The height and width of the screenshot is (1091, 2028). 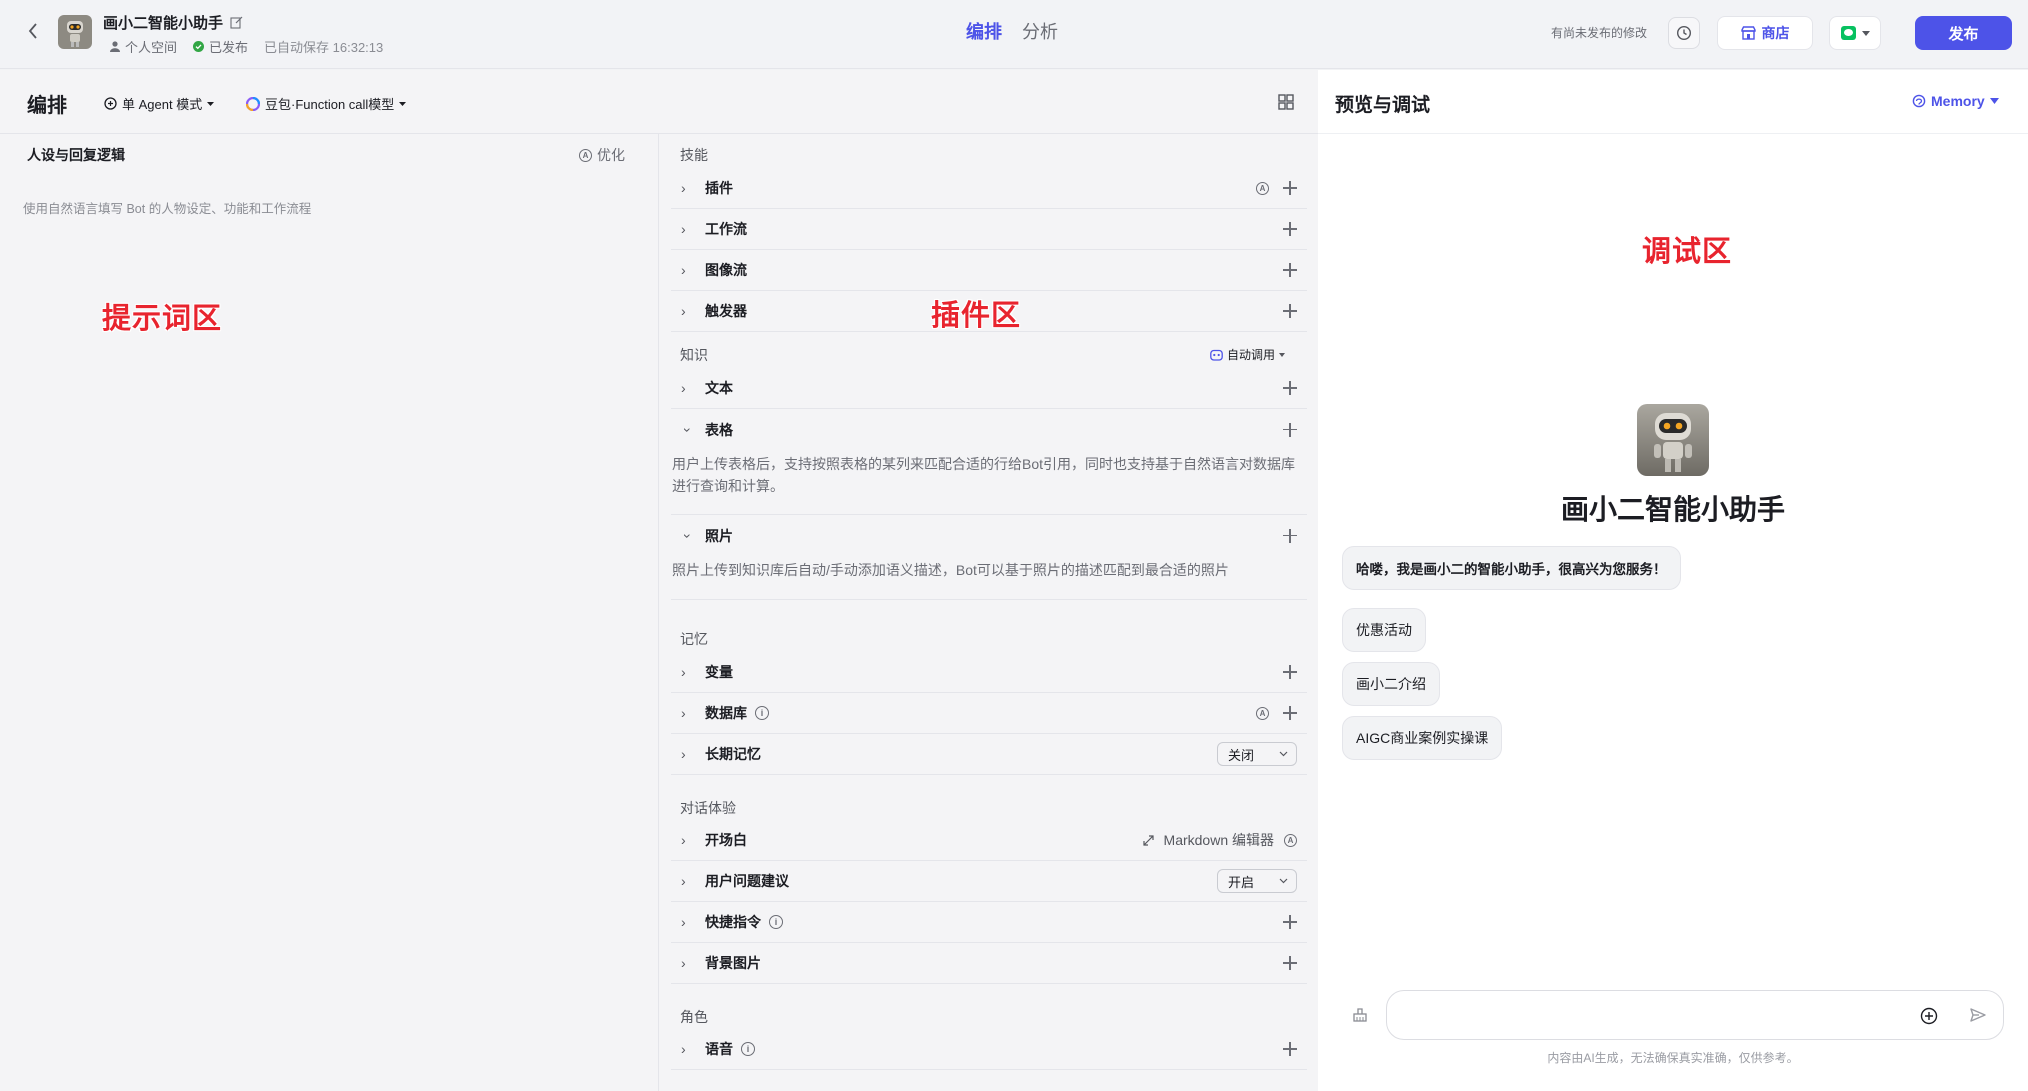 I want to click on memory-button: Memory, so click(x=1955, y=101).